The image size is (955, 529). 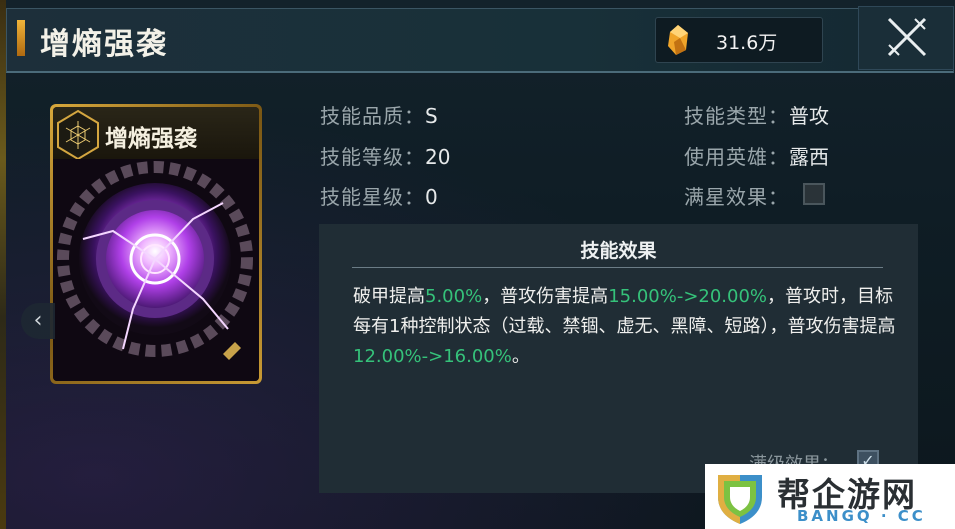 What do you see at coordinates (3, 264) in the screenshot?
I see `left-edge-decoration` at bounding box center [3, 264].